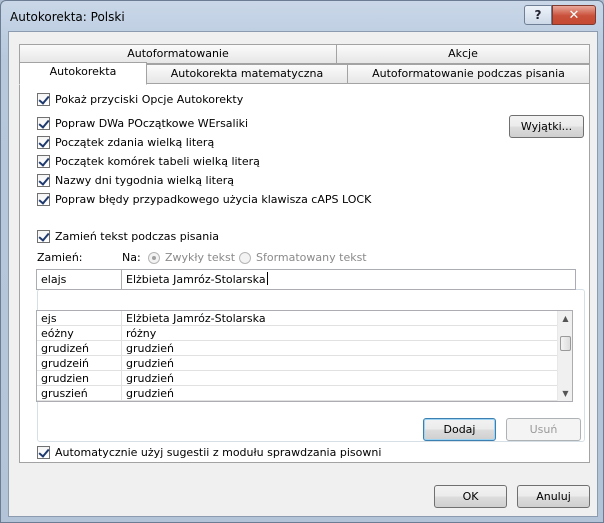 The width and height of the screenshot is (604, 523). I want to click on help-icon: ?, so click(538, 15).